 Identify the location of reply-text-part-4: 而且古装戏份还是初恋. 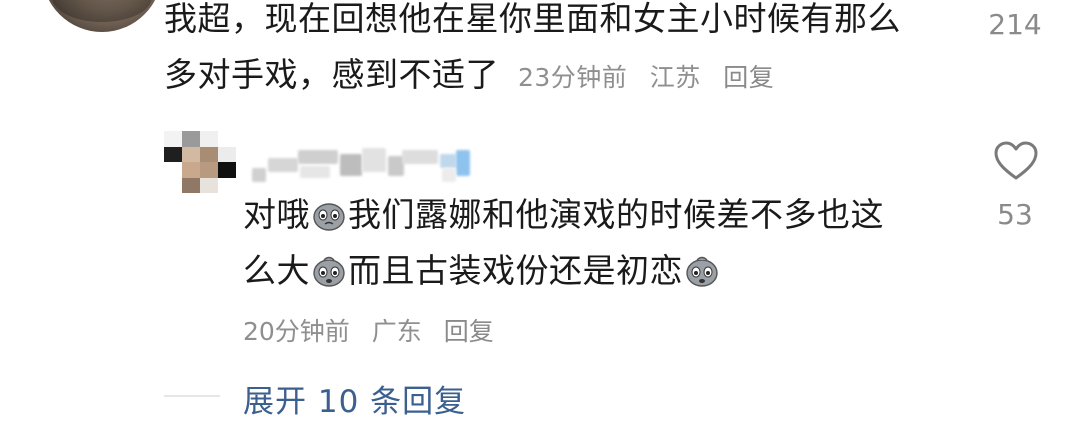
(515, 270).